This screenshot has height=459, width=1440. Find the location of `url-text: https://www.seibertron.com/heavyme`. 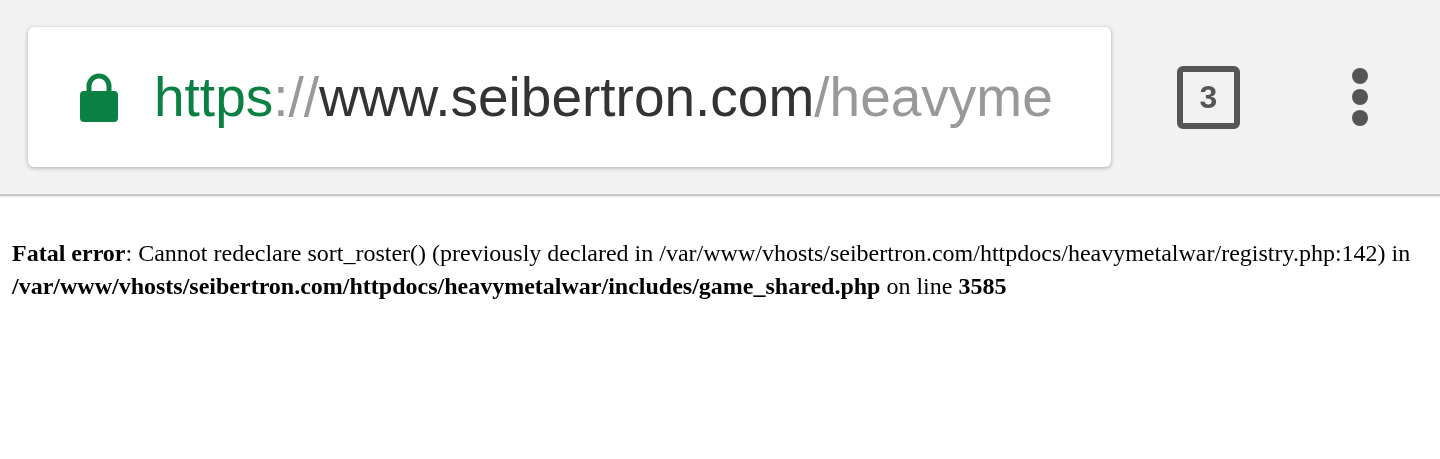

url-text: https://www.seibertron.com/heavyme is located at coordinates (603, 97).